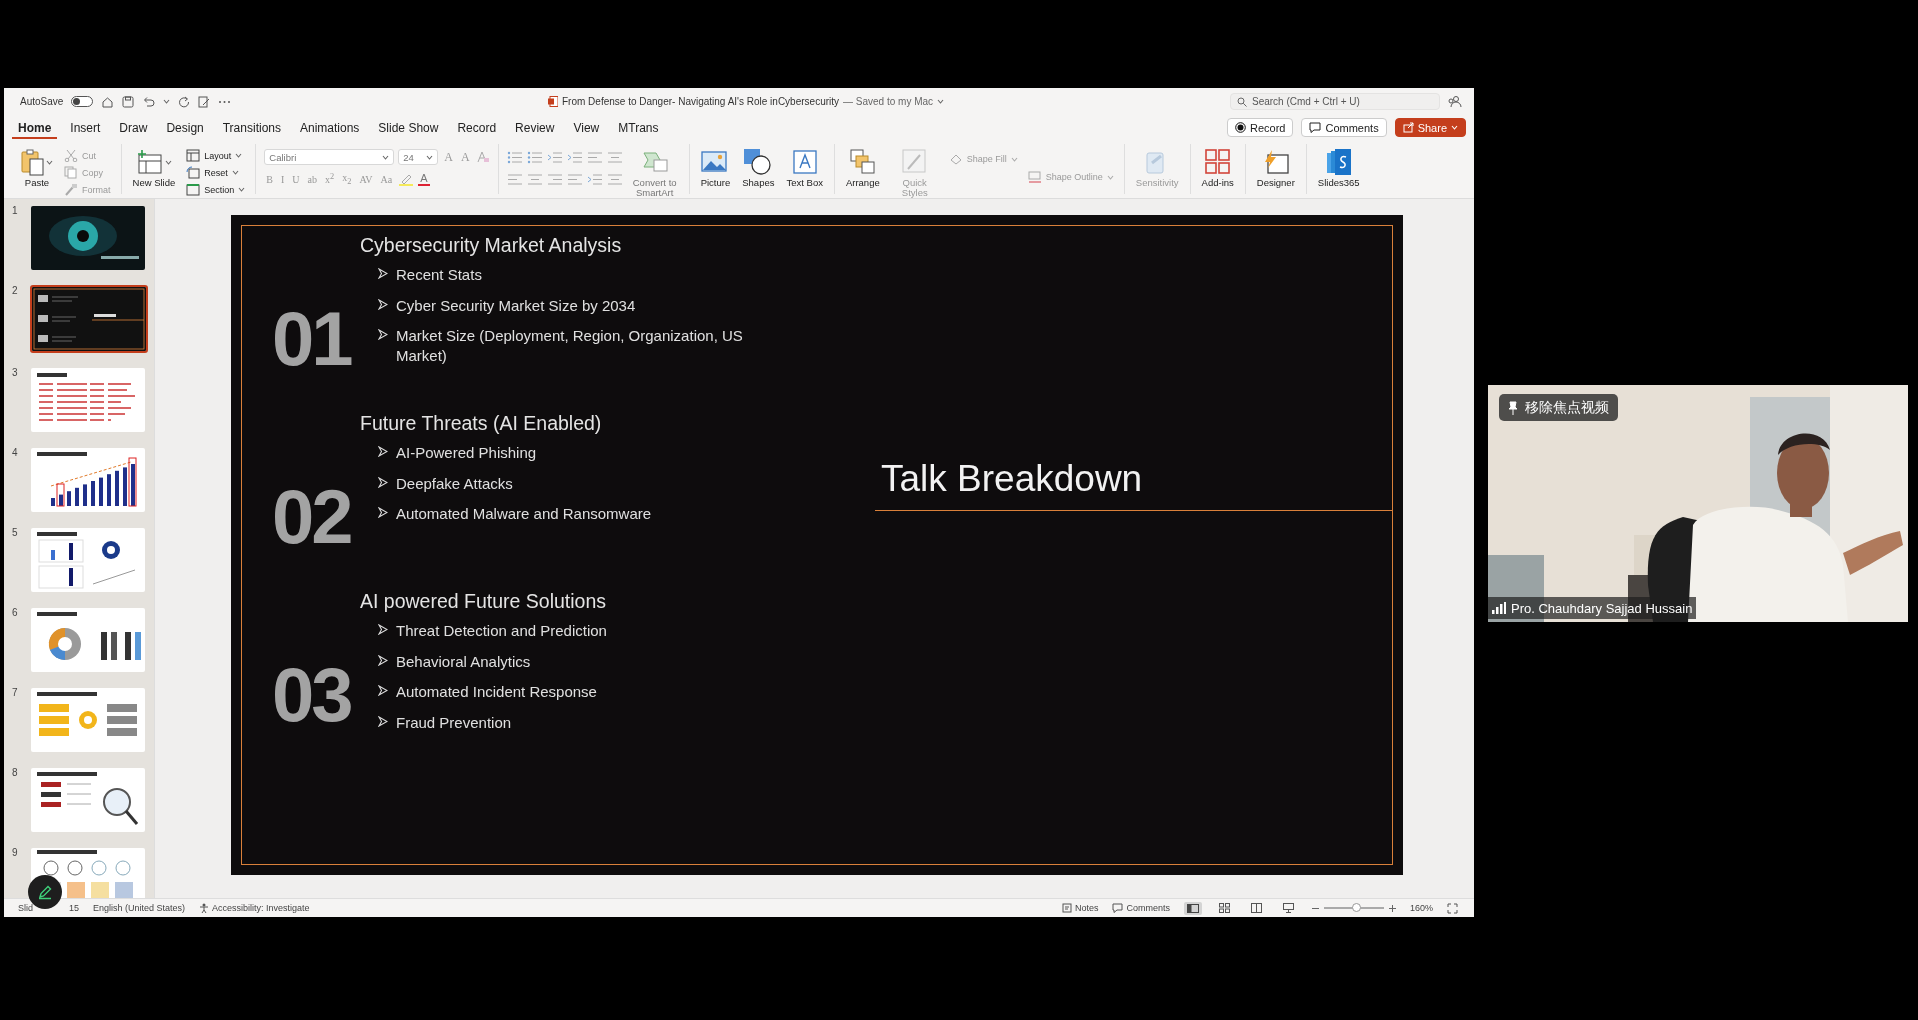 The image size is (1918, 1020). I want to click on font-color-button: A, so click(424, 179).